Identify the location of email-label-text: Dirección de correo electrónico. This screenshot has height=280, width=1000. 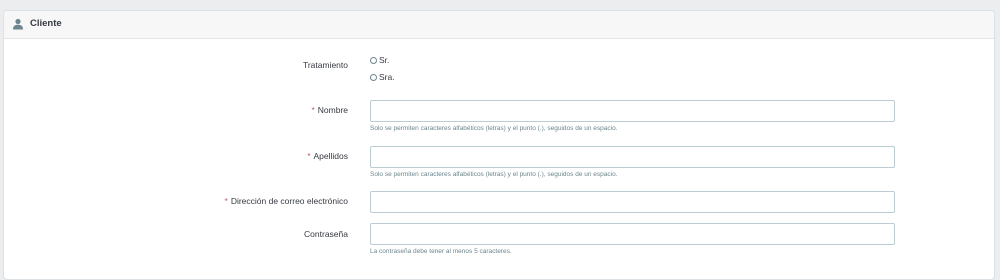
(289, 201).